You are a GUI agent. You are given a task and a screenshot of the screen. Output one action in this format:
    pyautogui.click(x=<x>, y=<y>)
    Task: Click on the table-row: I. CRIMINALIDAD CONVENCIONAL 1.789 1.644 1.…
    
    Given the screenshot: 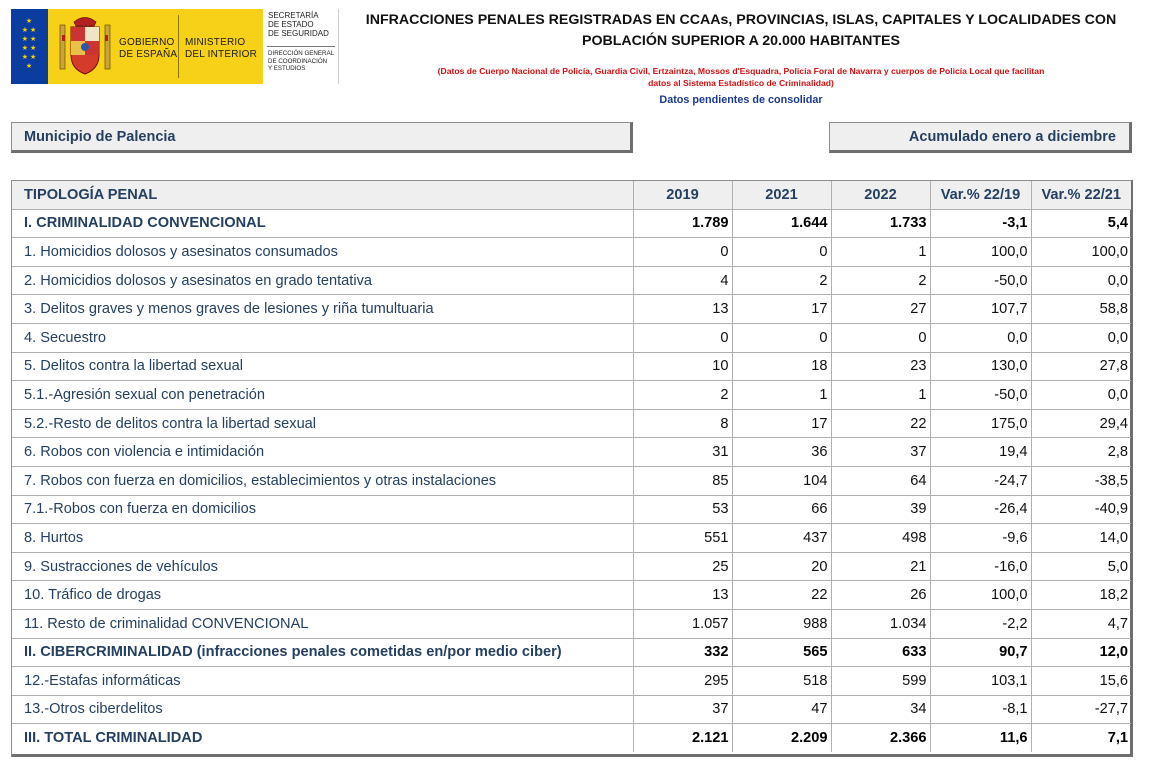 What is the action you would take?
    pyautogui.click(x=571, y=223)
    